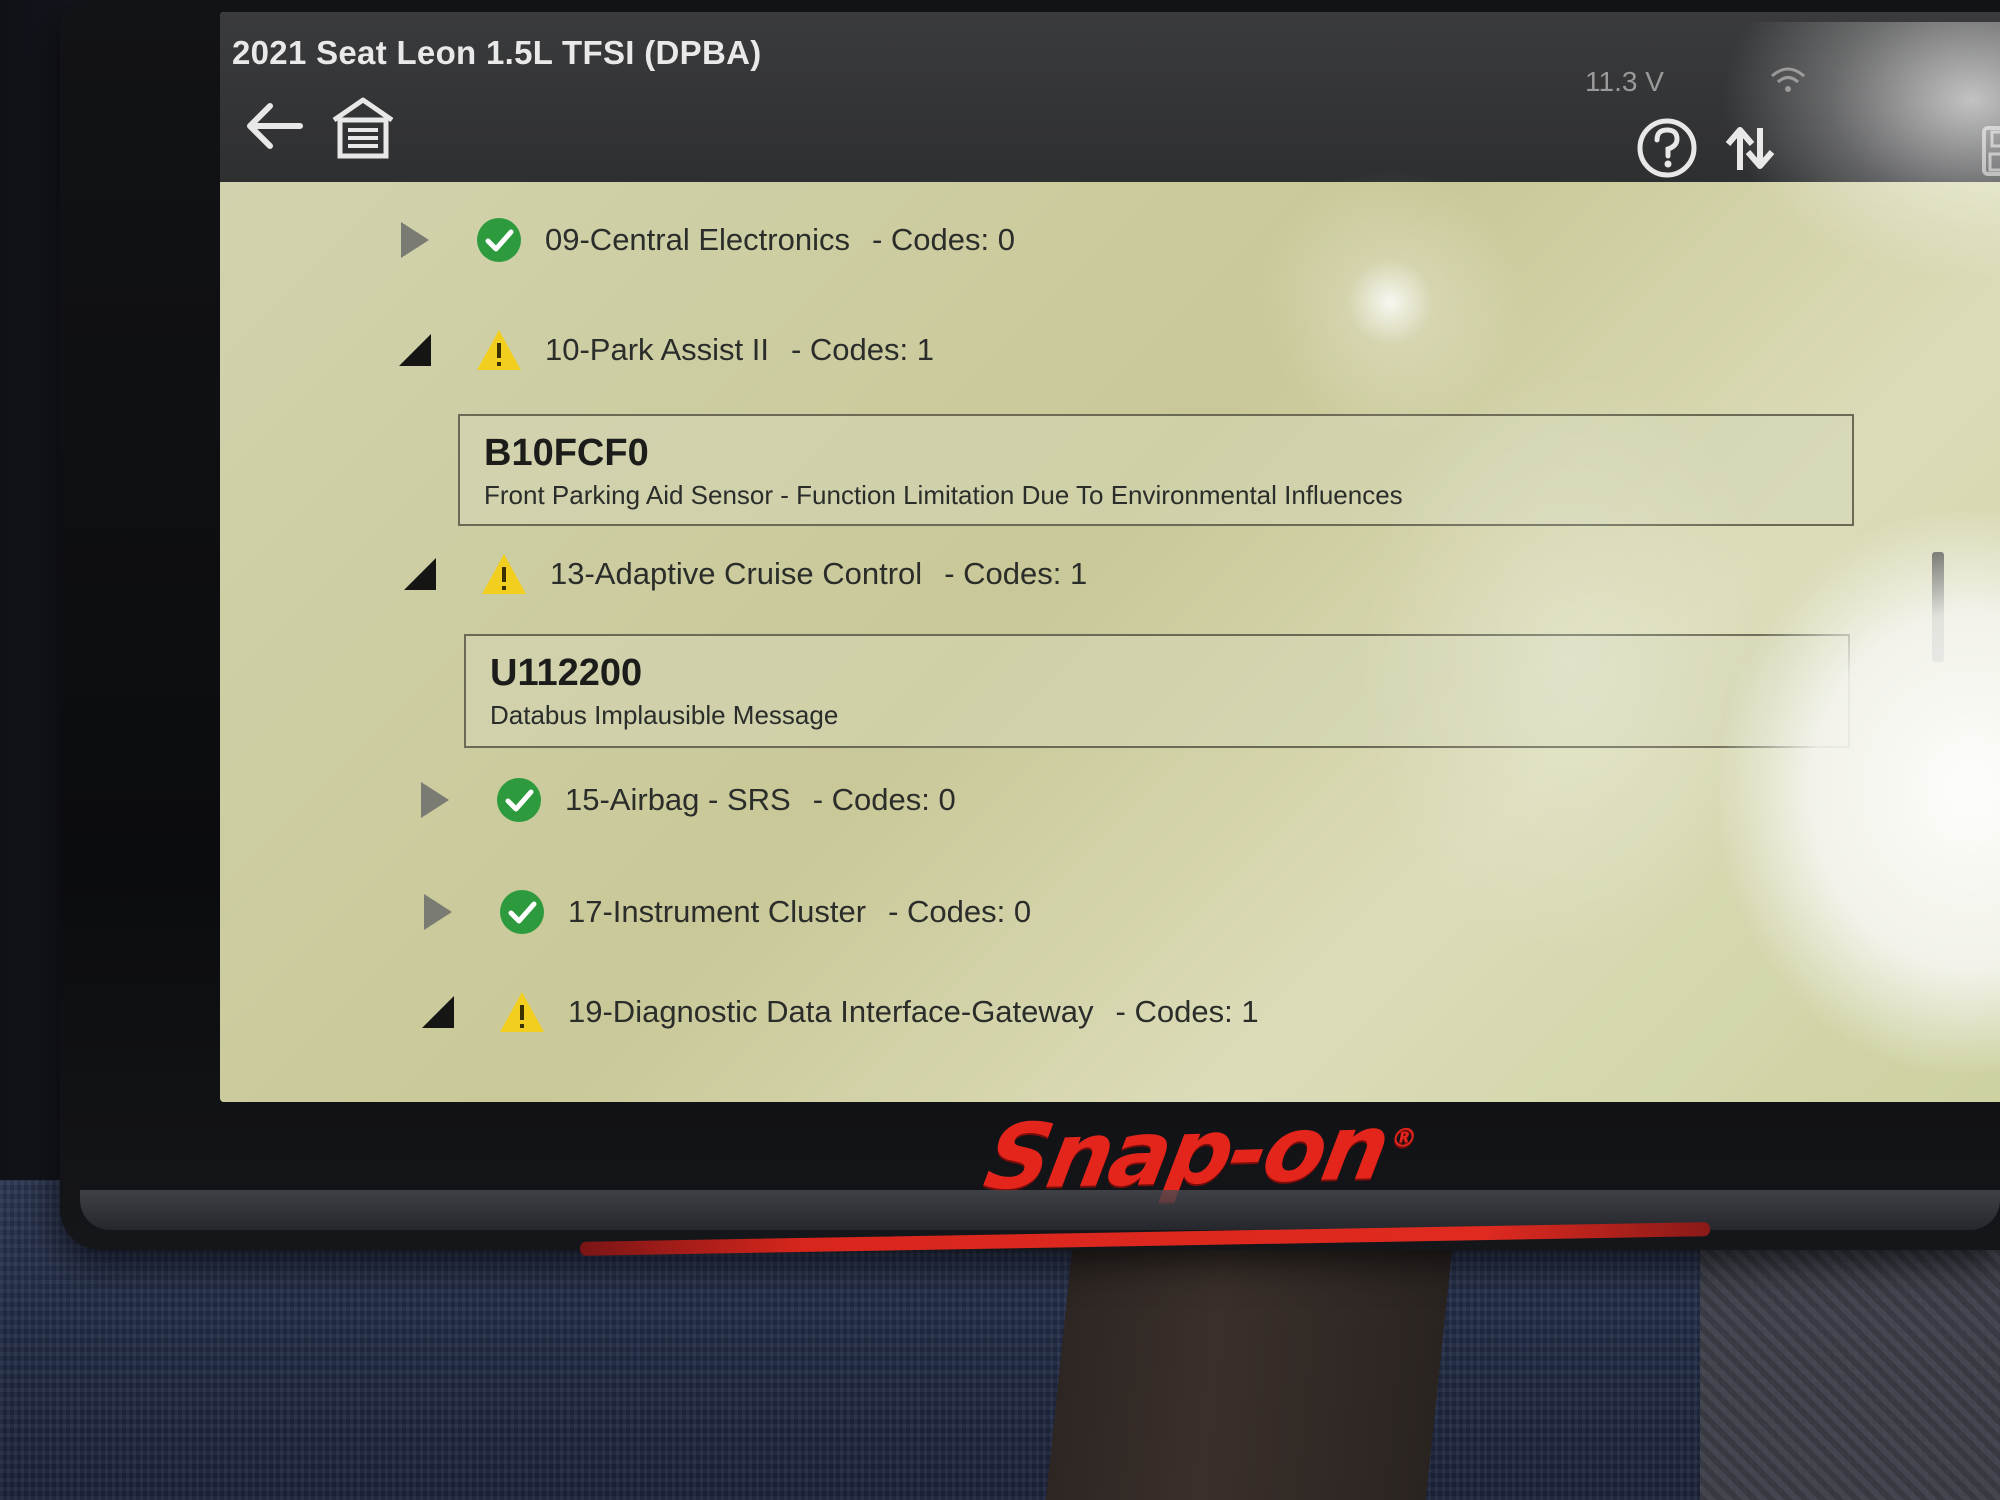 This screenshot has height=1500, width=2000. Describe the element at coordinates (1110, 97) in the screenshot. I see `header-bar: 2021 Seat Leon 1.5L TFSI (DPBA) 11.3 V` at that location.